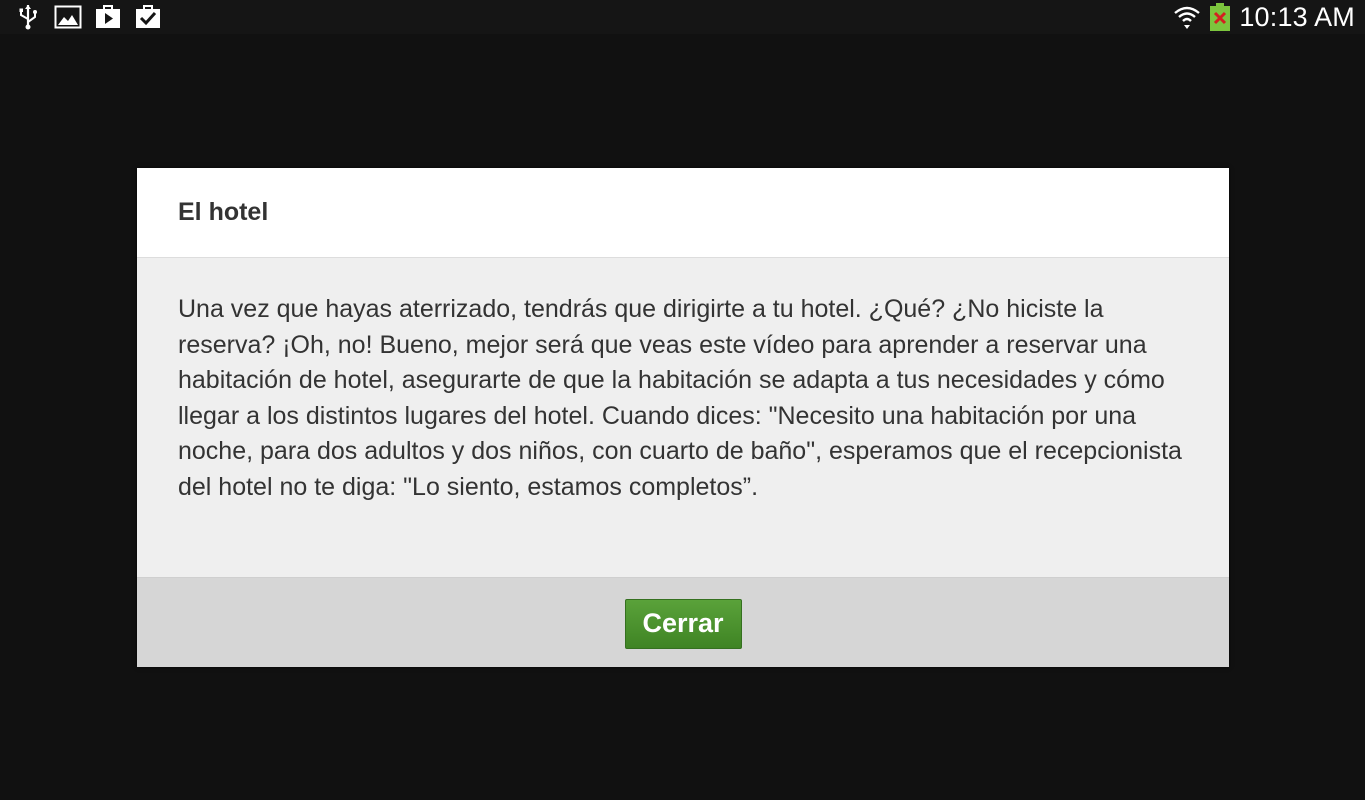 This screenshot has width=1365, height=800. What do you see at coordinates (682, 17) in the screenshot?
I see `status-bar: 10:13 AM` at bounding box center [682, 17].